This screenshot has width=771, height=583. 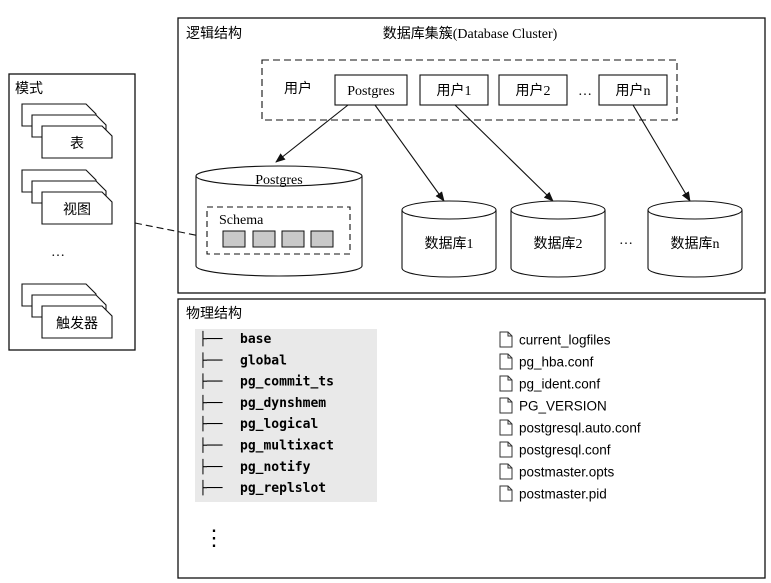 What do you see at coordinates (275, 467) in the screenshot?
I see `directory-name: pg_notify` at bounding box center [275, 467].